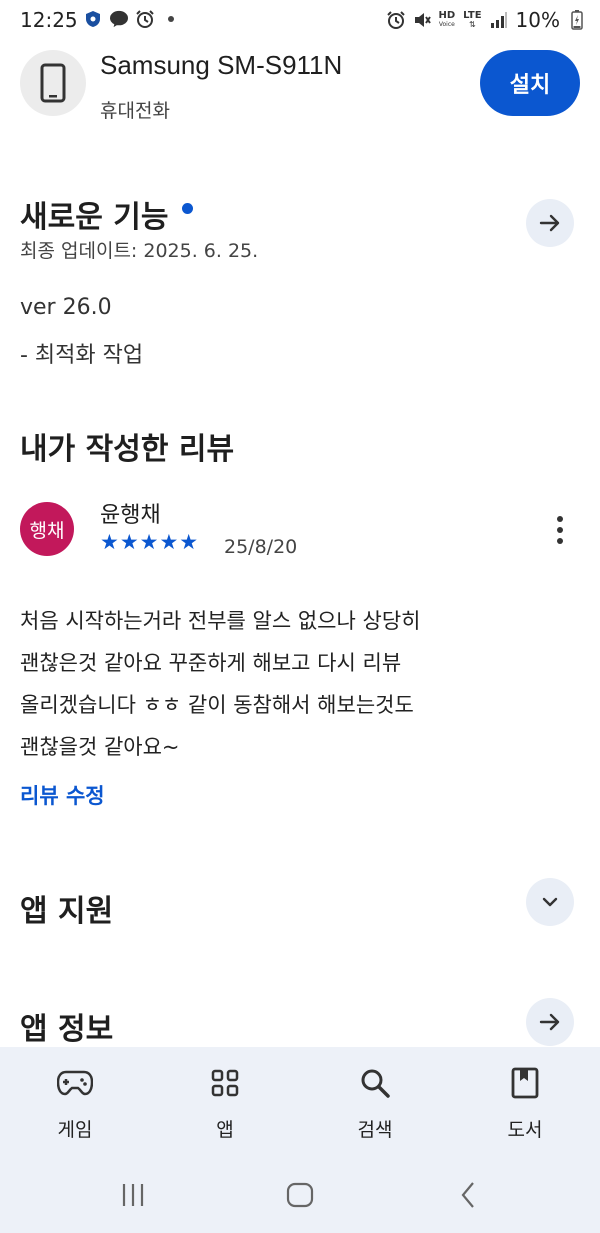  I want to click on app-info-arrow-button, so click(550, 1022).